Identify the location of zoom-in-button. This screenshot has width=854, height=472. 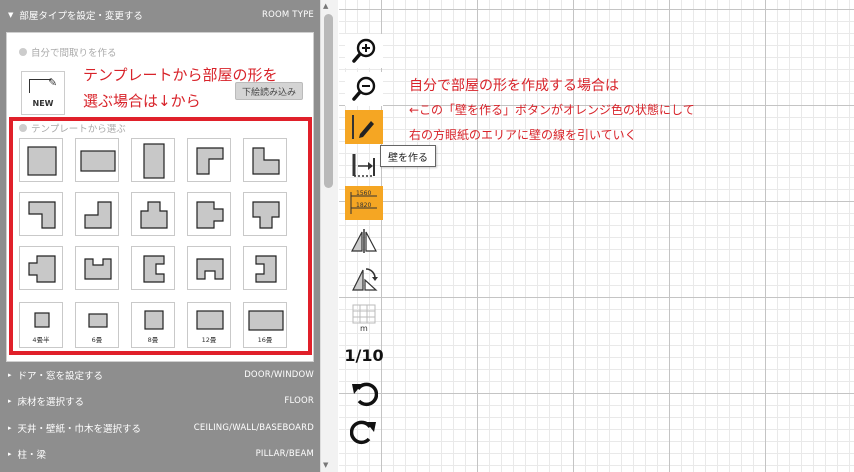
(364, 51).